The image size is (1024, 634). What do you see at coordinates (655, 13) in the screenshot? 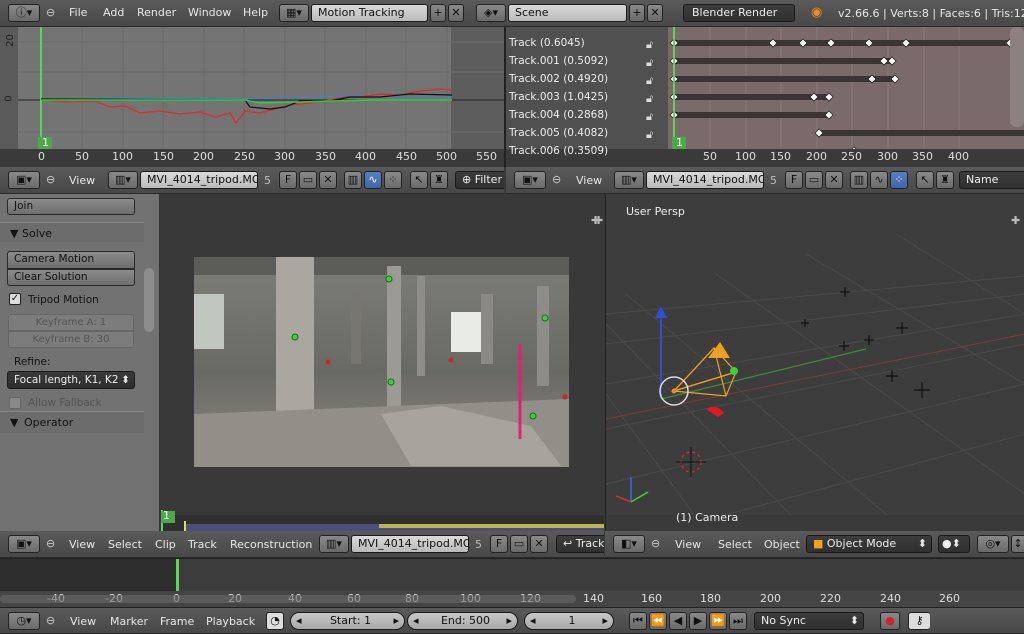
I see `remove-scene-button: ✕` at bounding box center [655, 13].